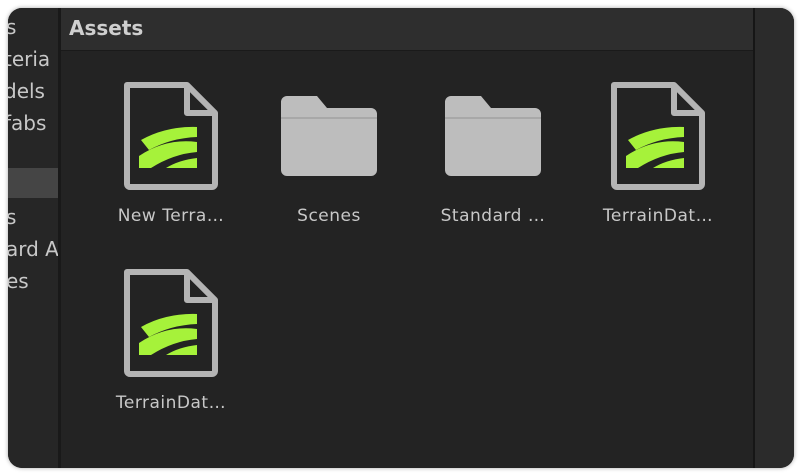  What do you see at coordinates (26, 91) in the screenshot?
I see `folder-tree-item: dels` at bounding box center [26, 91].